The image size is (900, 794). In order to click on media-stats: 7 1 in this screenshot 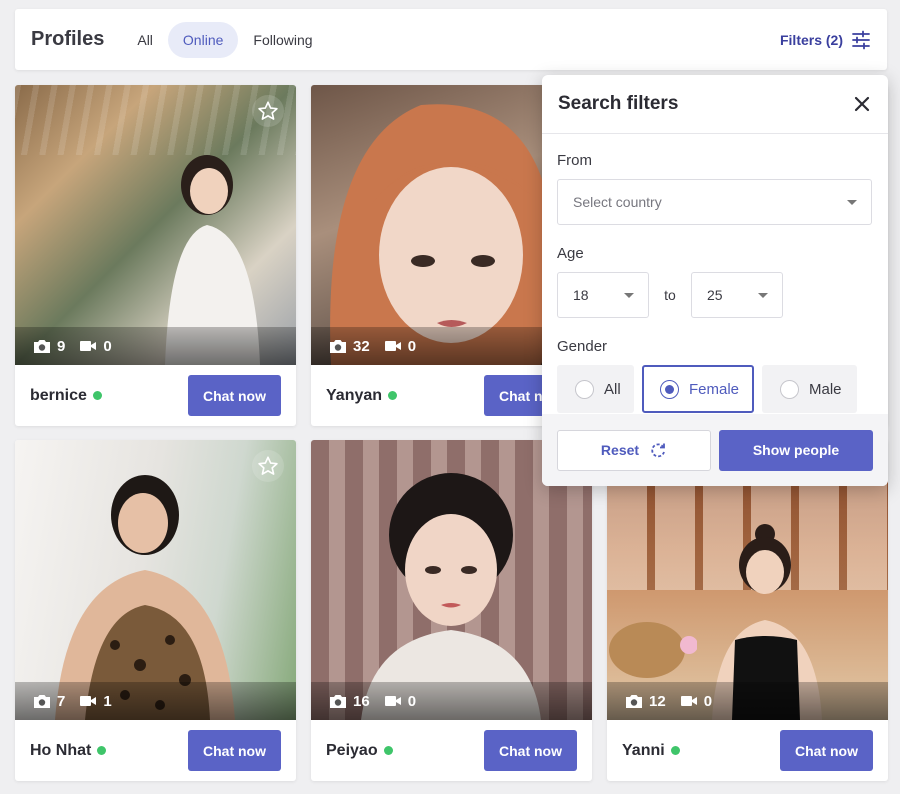, I will do `click(155, 701)`.